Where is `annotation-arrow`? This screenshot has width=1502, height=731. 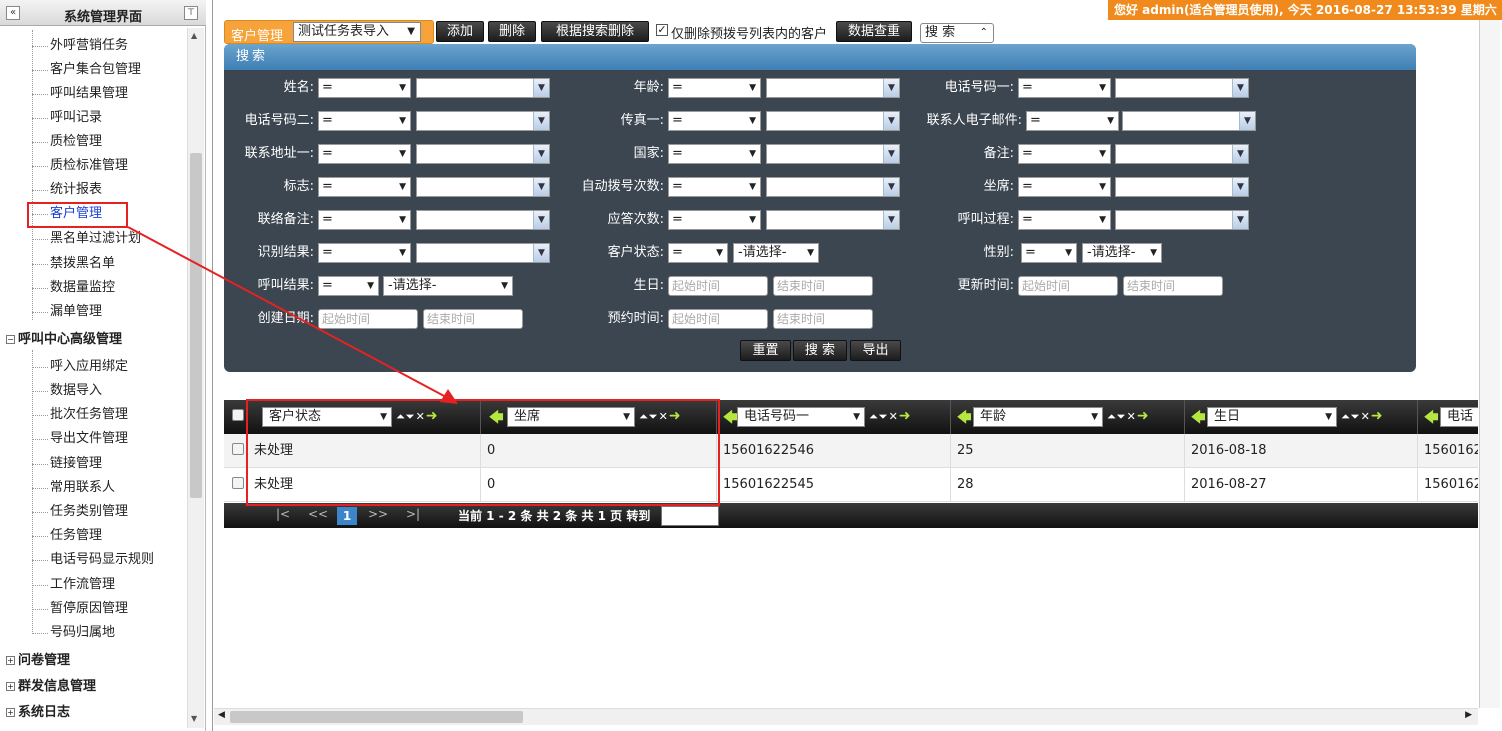 annotation-arrow is located at coordinates (292, 315).